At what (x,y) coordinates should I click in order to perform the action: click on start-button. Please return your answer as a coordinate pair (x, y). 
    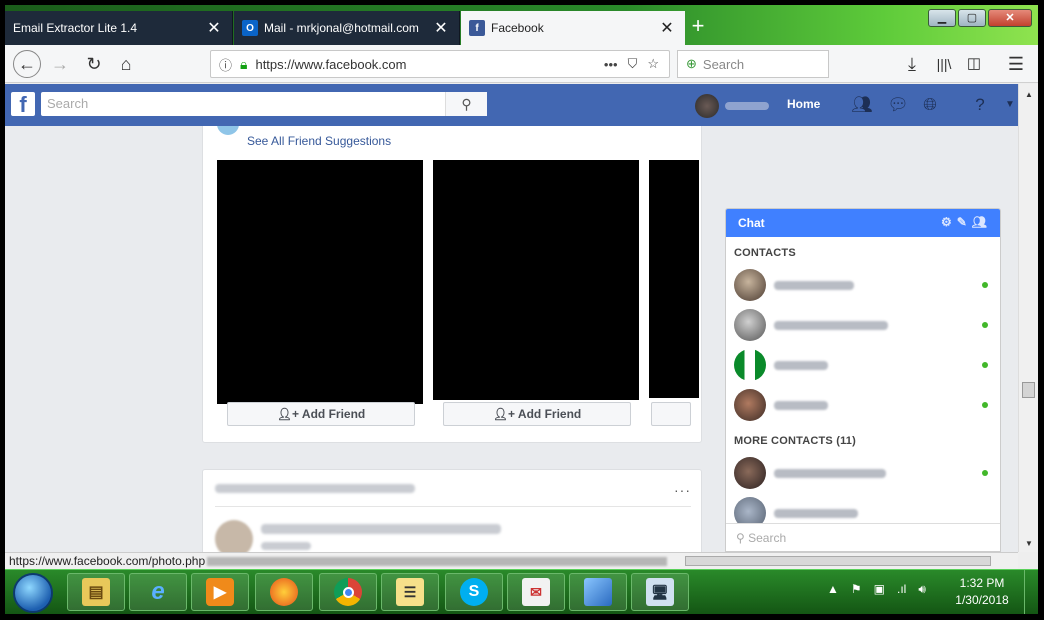
    Looking at the image, I should click on (33, 593).